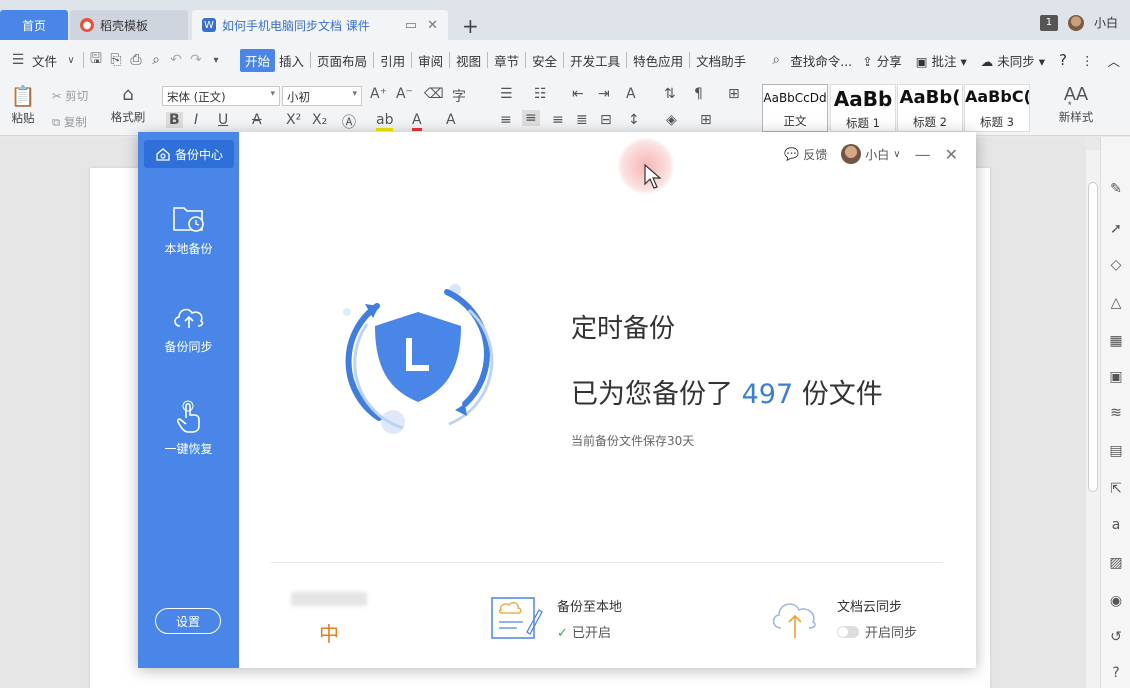 This screenshot has width=1130, height=688. Describe the element at coordinates (1116, 673) in the screenshot. I see `help-circle-icon: ?` at that location.